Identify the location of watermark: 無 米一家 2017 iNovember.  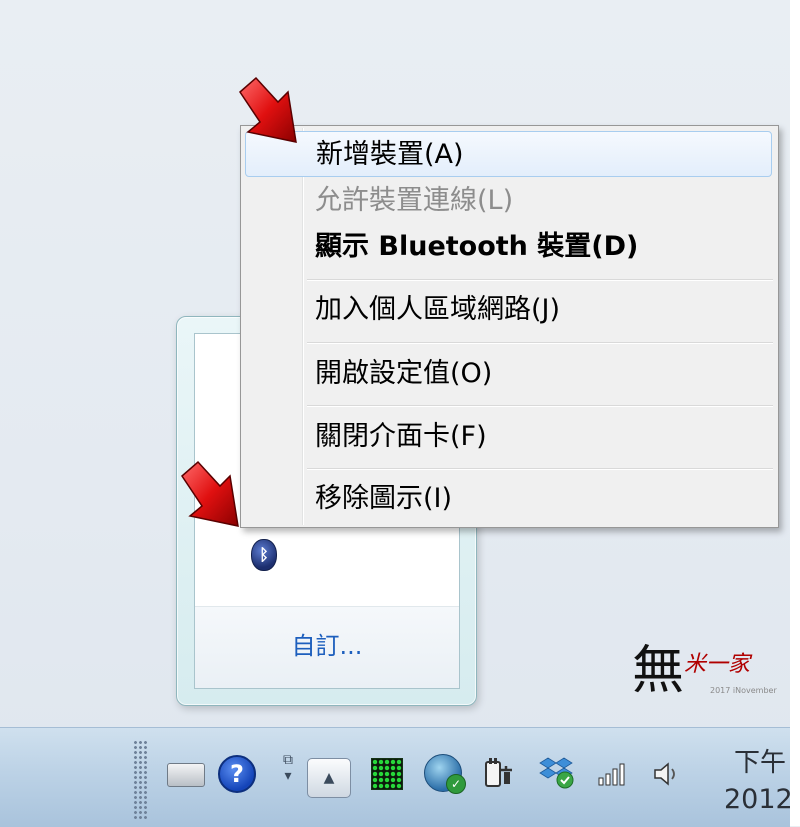
(703, 668).